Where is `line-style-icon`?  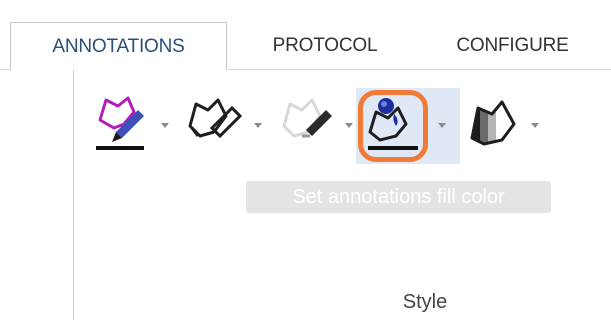
line-style-icon is located at coordinates (215, 118).